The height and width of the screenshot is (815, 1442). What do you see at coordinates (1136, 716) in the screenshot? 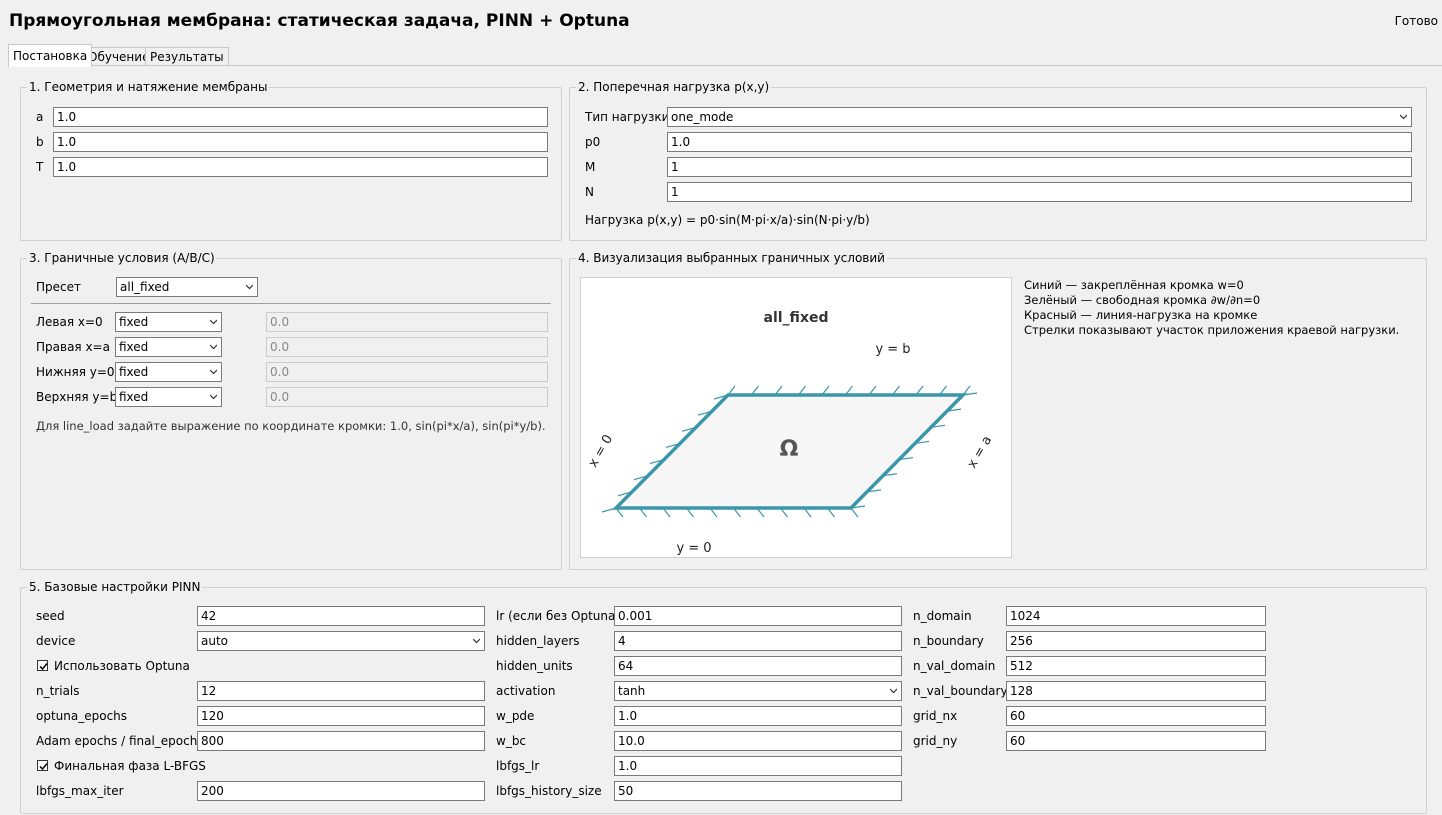
I see `grid-nx-input: 60` at bounding box center [1136, 716].